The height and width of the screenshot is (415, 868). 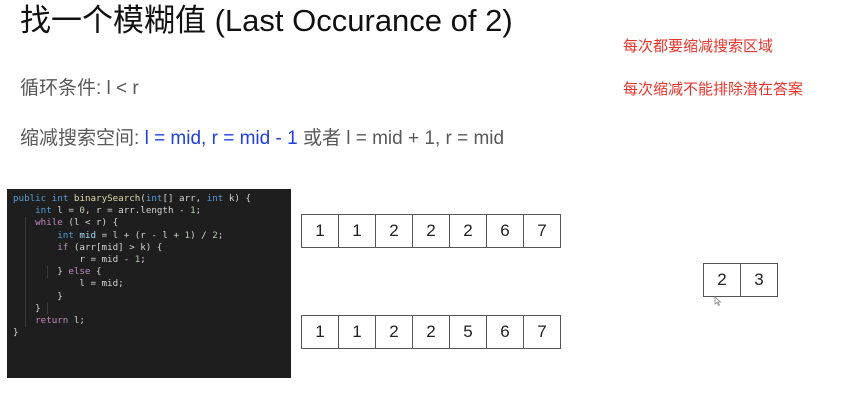 I want to click on code-token: while, so click(x=49, y=223).